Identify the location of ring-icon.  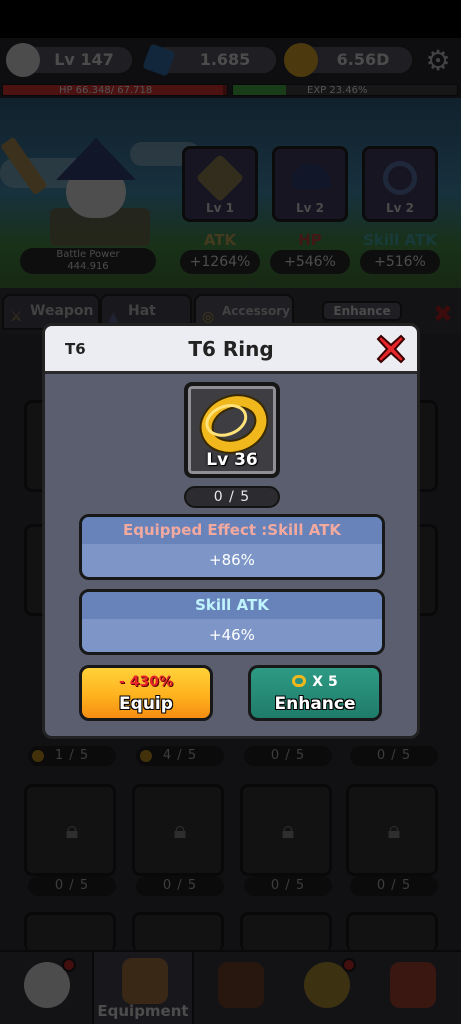
(299, 681).